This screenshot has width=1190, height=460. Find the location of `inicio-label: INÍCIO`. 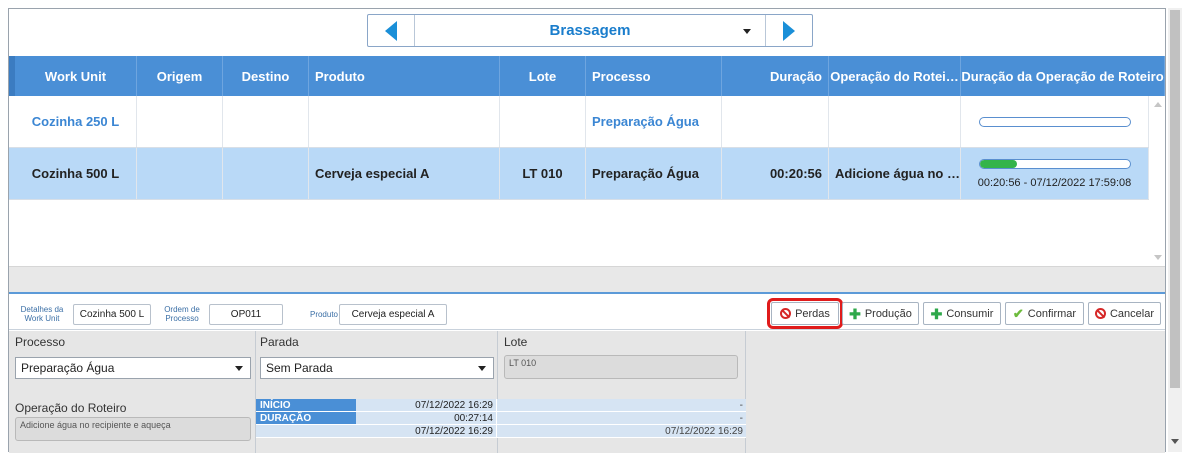

inicio-label: INÍCIO is located at coordinates (306, 405).